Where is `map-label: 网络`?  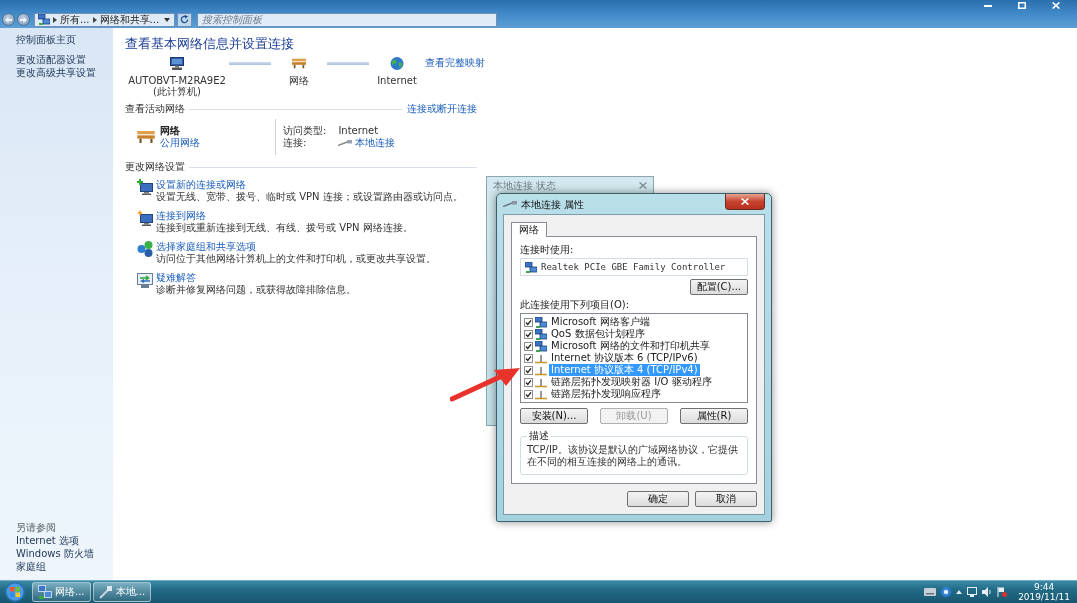 map-label: 网络 is located at coordinates (299, 80).